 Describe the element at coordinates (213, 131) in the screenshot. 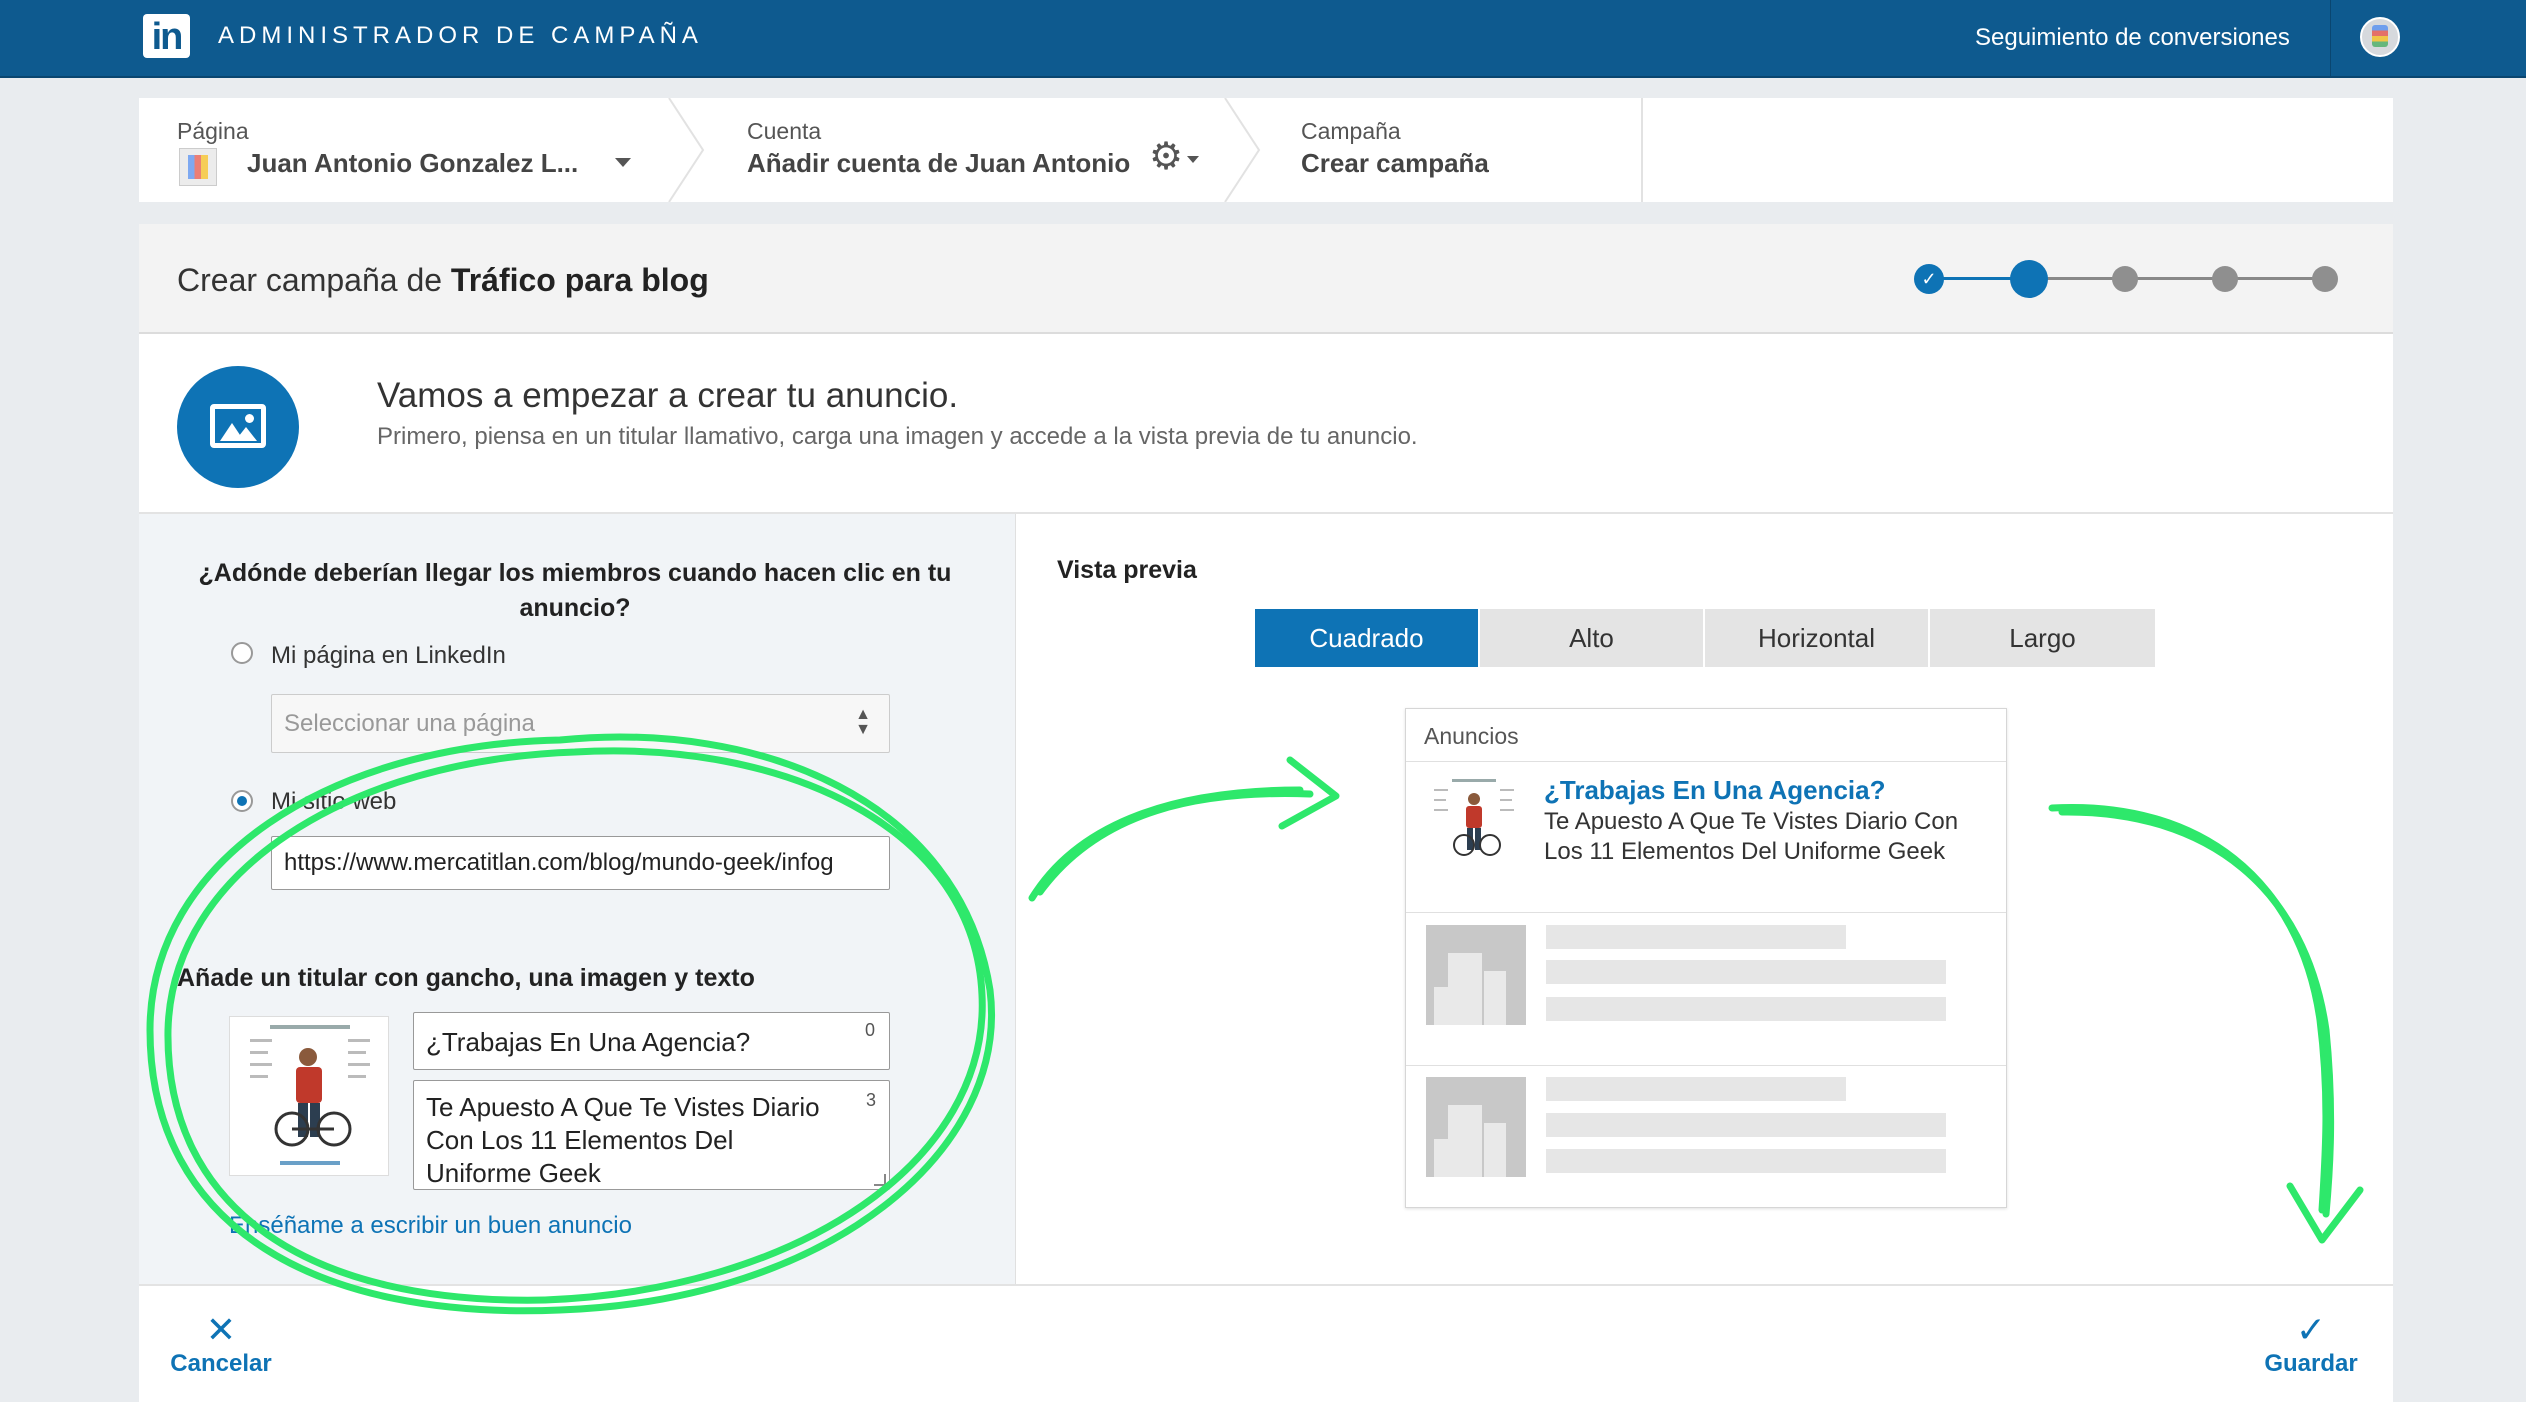

I see `breadcrumb-page-label: Página` at that location.